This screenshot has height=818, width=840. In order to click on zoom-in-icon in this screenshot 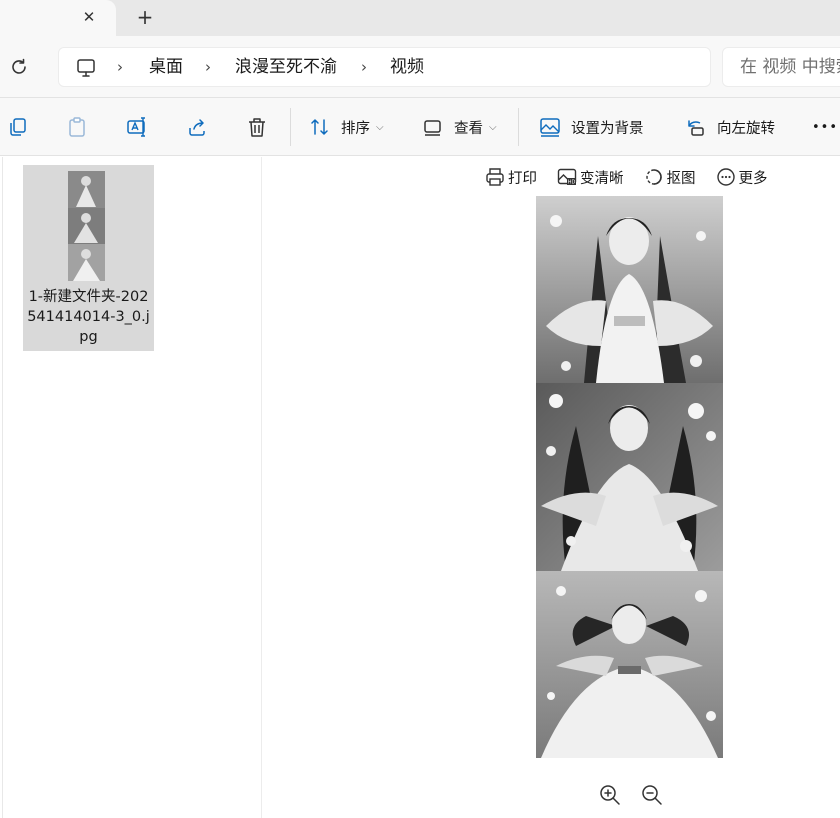, I will do `click(610, 795)`.